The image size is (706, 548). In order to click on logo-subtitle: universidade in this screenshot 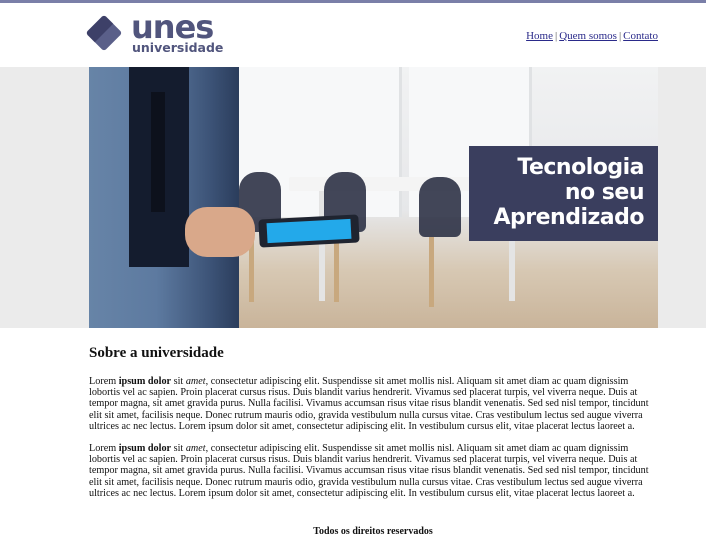, I will do `click(178, 47)`.